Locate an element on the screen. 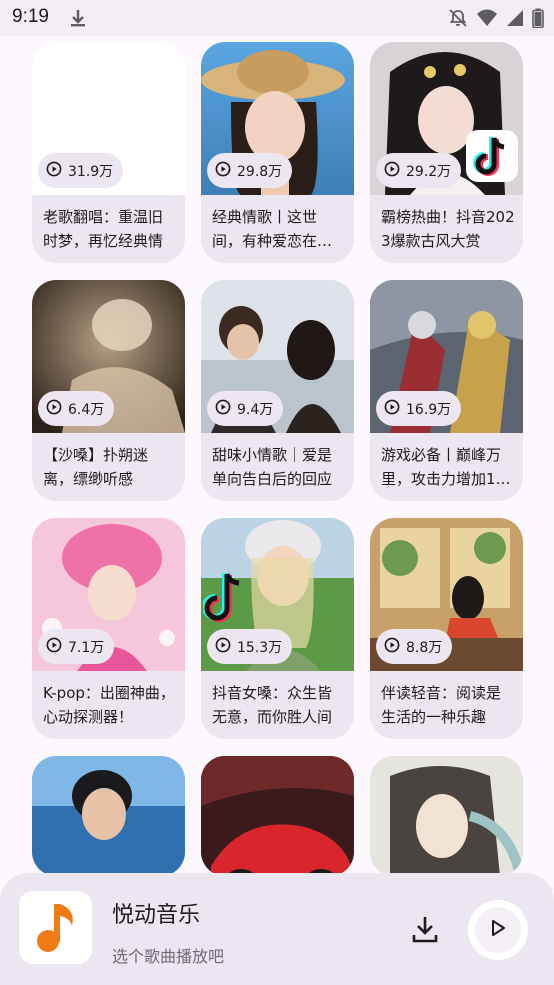 This screenshot has height=985, width=554. play-count: 29.8万 is located at coordinates (260, 171).